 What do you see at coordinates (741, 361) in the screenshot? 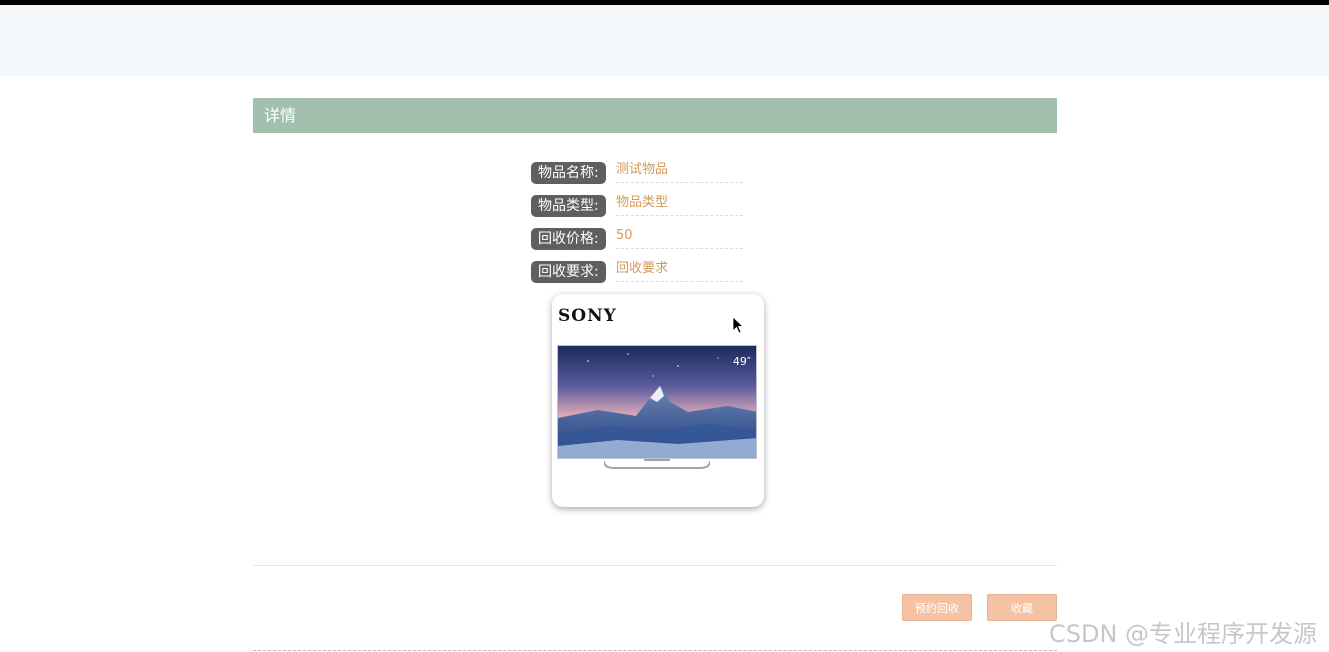
I see `screen-size-label: 49″` at bounding box center [741, 361].